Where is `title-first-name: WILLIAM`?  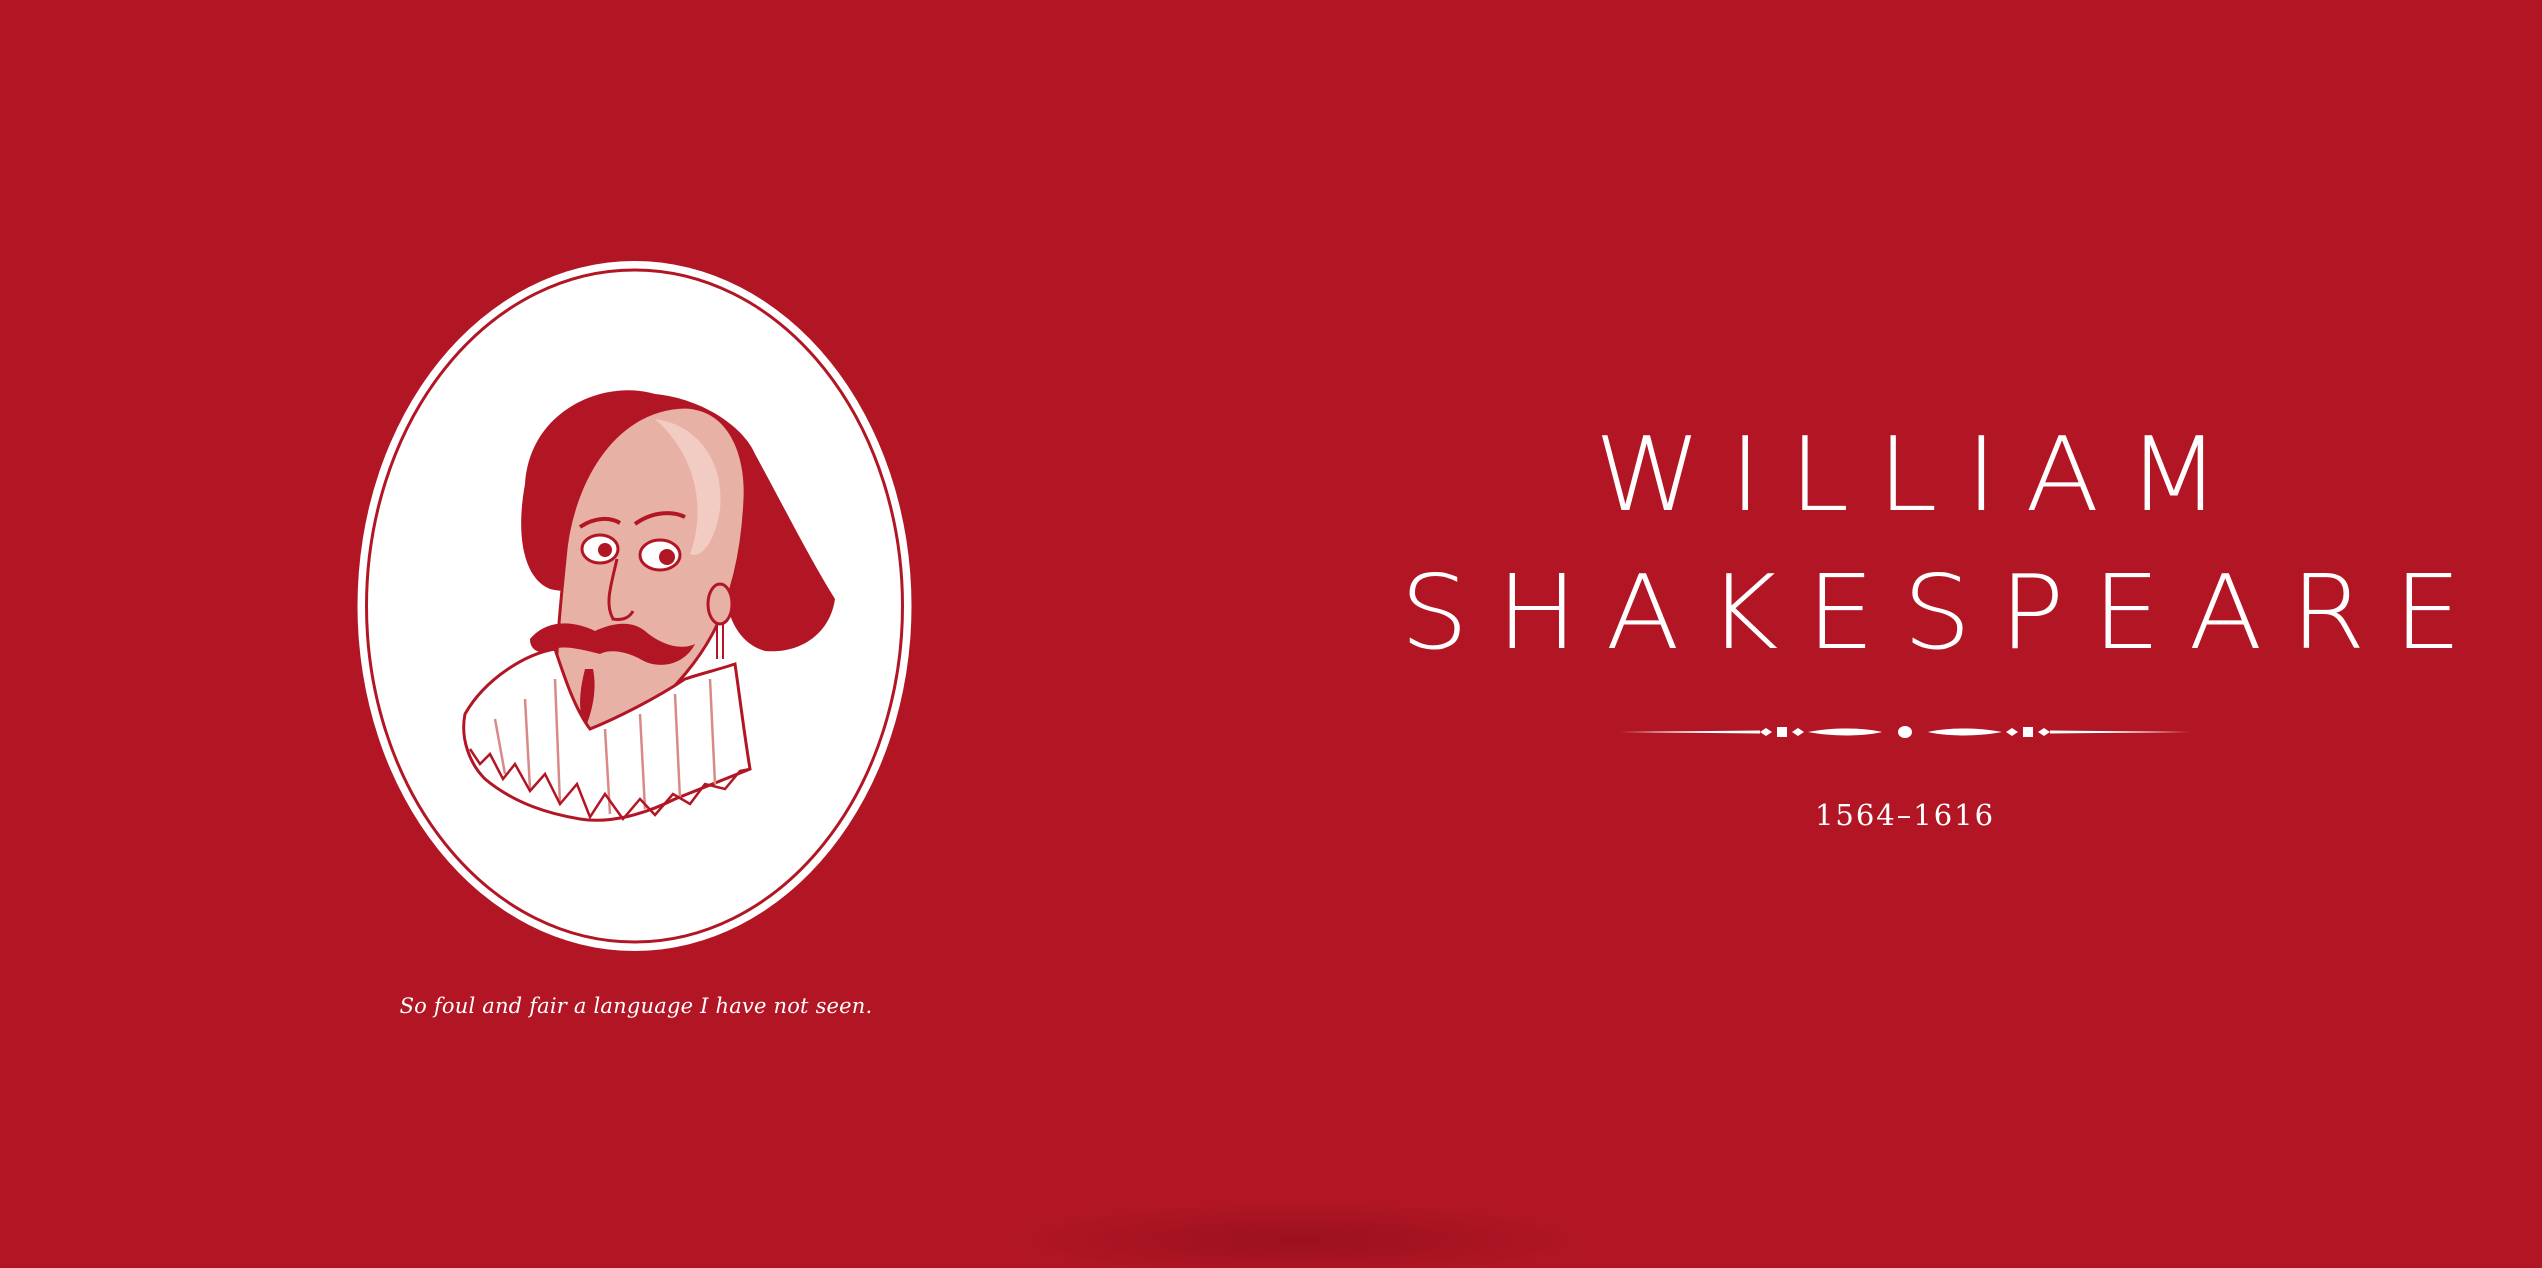
title-first-name: WILLIAM is located at coordinates (1907, 475).